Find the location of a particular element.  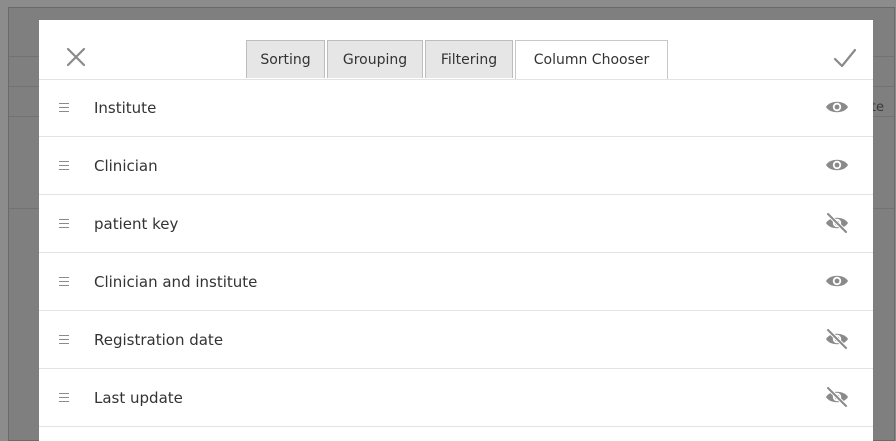

close-icon is located at coordinates (76, 57).